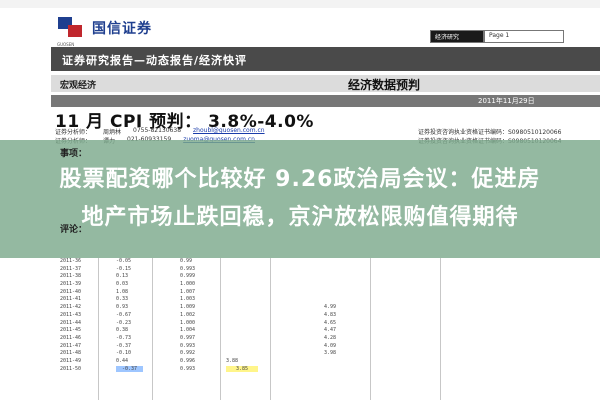 The width and height of the screenshot is (600, 400). Describe the element at coordinates (229, 131) in the screenshot. I see `analyst-email-link: zhoubl@guosen.com.cn` at that location.